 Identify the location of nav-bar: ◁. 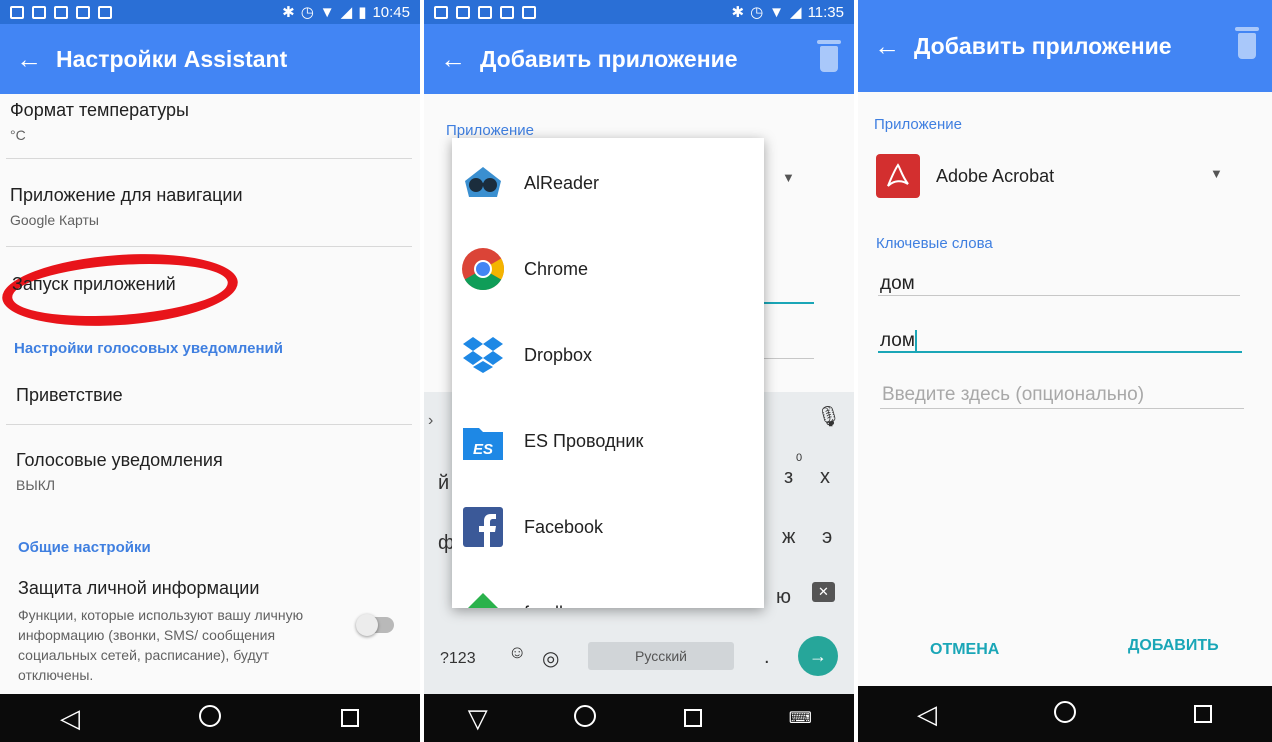
(210, 718).